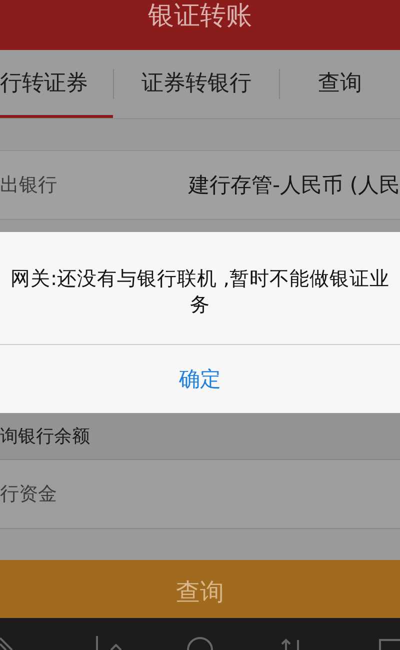  What do you see at coordinates (340, 84) in the screenshot?
I see `tab: 查询` at bounding box center [340, 84].